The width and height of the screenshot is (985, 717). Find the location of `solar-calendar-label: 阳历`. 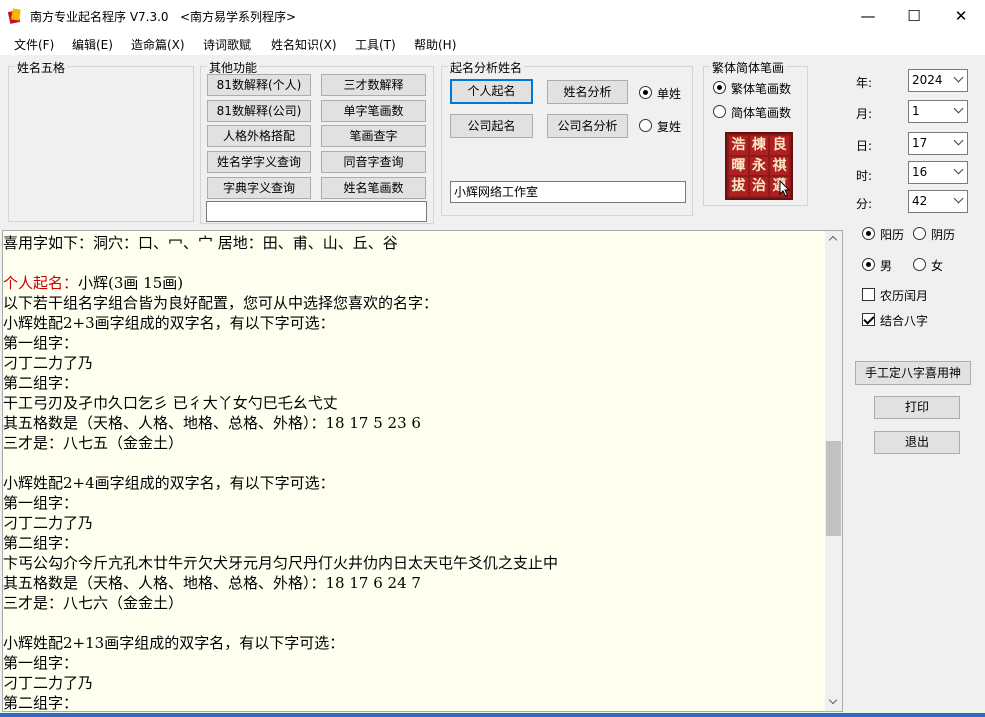

solar-calendar-label: 阳历 is located at coordinates (892, 235).